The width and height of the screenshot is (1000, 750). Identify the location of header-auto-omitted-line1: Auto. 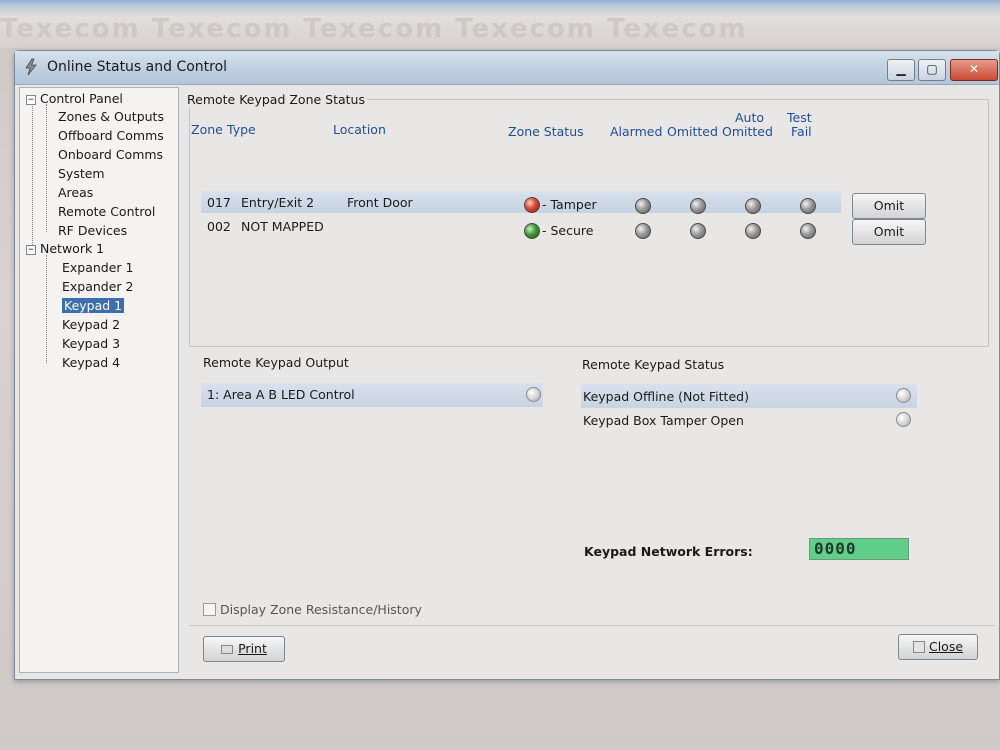
(750, 117).